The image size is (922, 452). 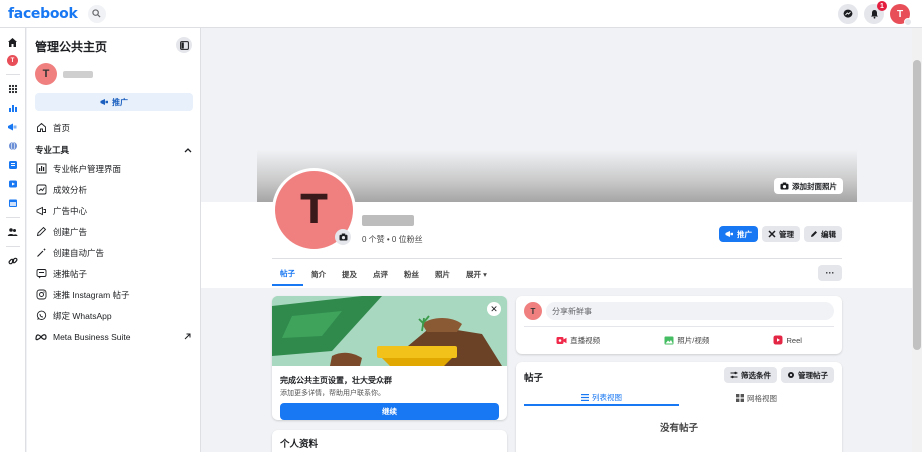 I want to click on tab-3: 点评, so click(x=380, y=274).